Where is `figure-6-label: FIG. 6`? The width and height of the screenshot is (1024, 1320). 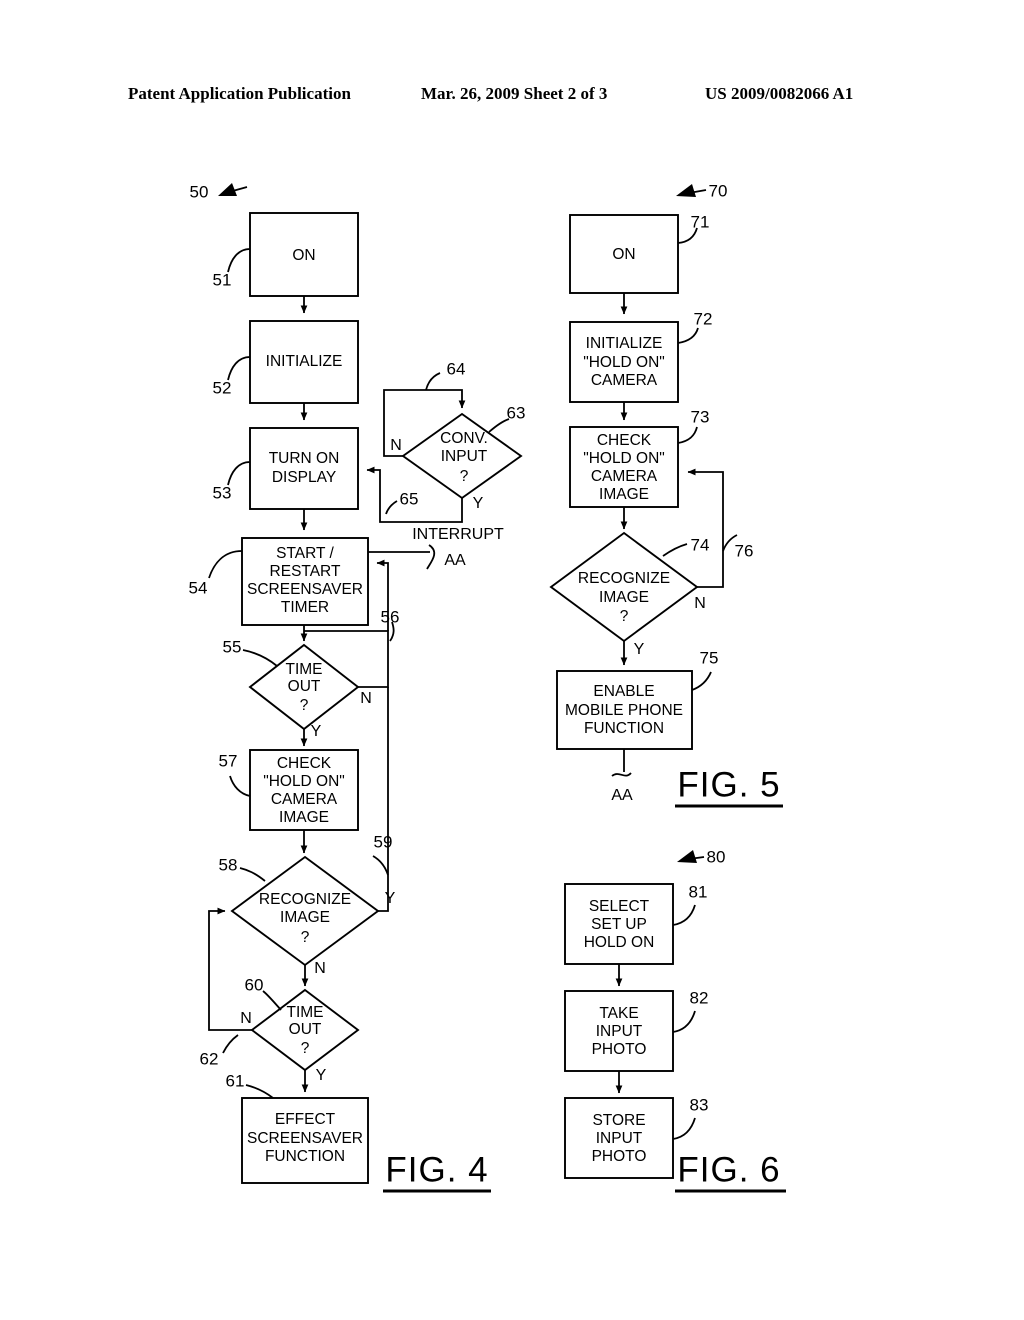 figure-6-label: FIG. 6 is located at coordinates (730, 1171).